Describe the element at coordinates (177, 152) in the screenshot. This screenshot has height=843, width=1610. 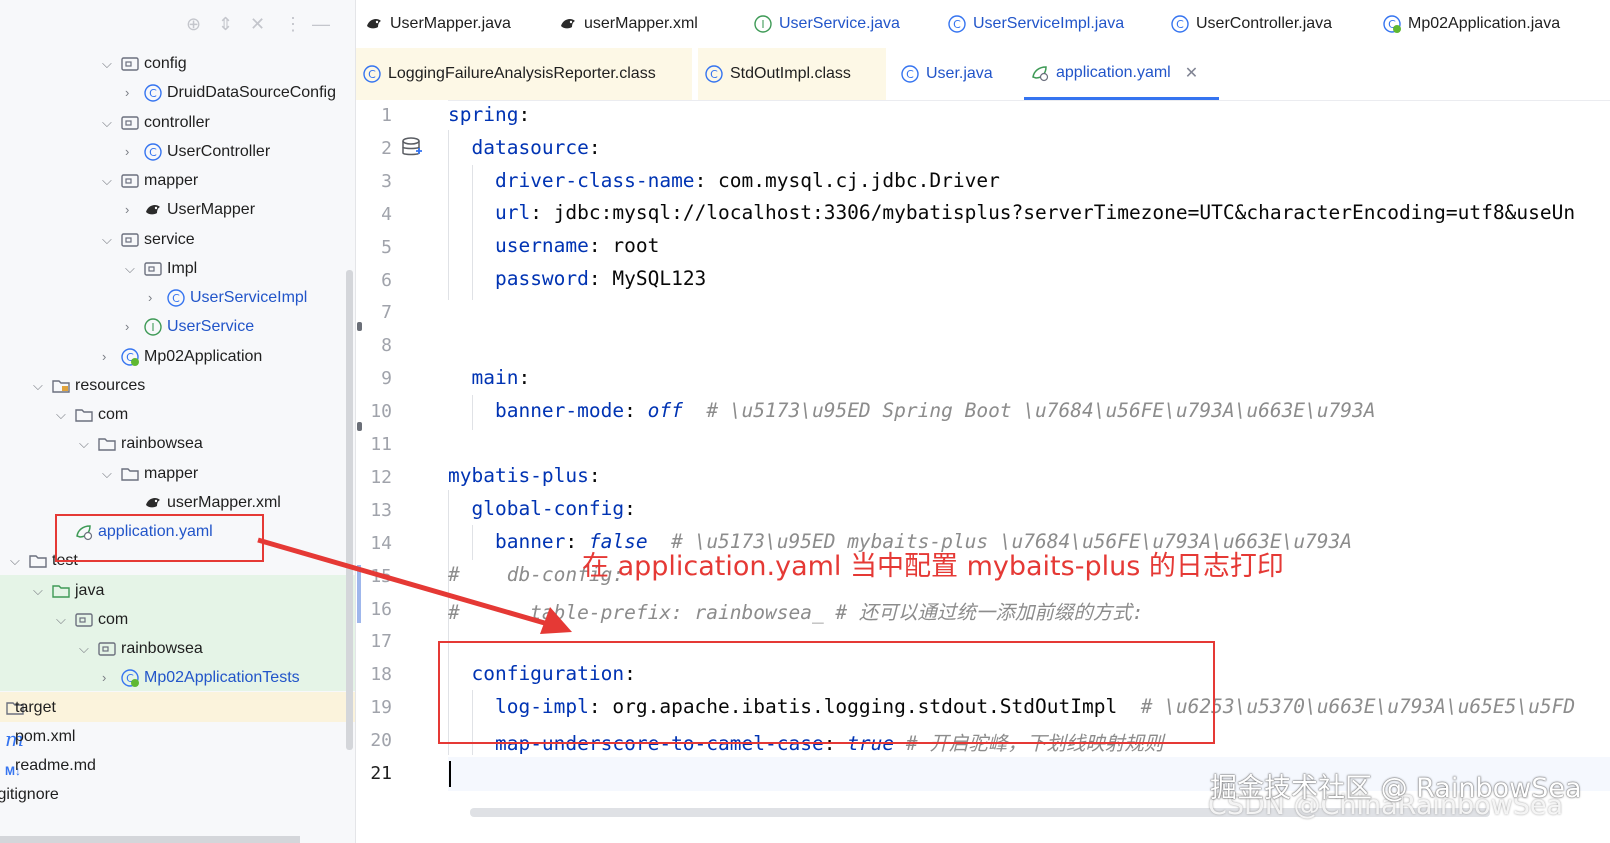
I see `tree-row: › C UserController` at that location.